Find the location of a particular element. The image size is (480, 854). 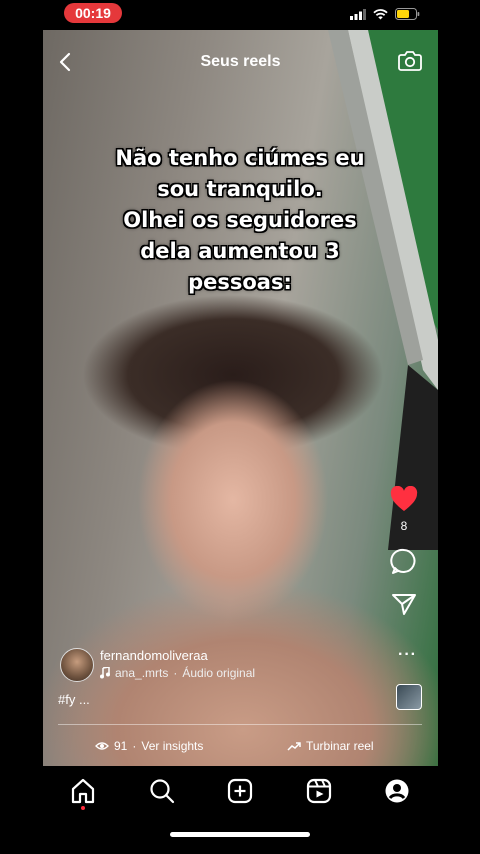

home-indicator is located at coordinates (240, 834).